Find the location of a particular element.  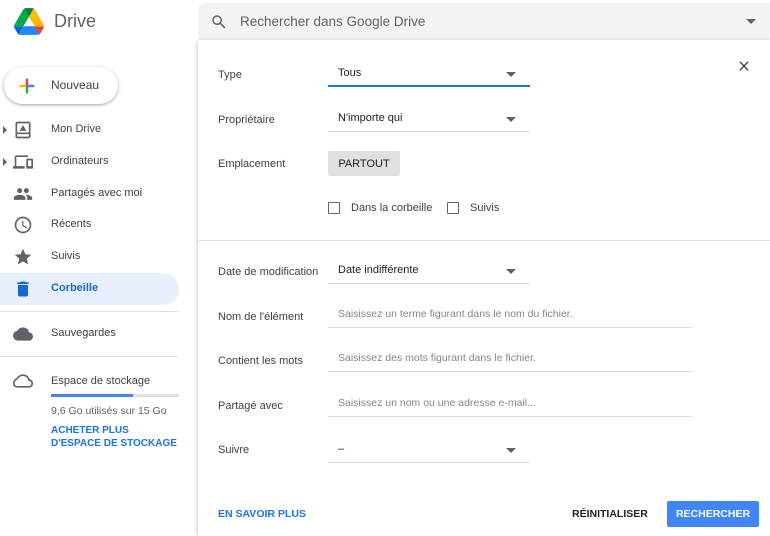

buy-storage-link: ACHETER PLUS D'ESPACE DE STOCKAGE is located at coordinates (116, 437).